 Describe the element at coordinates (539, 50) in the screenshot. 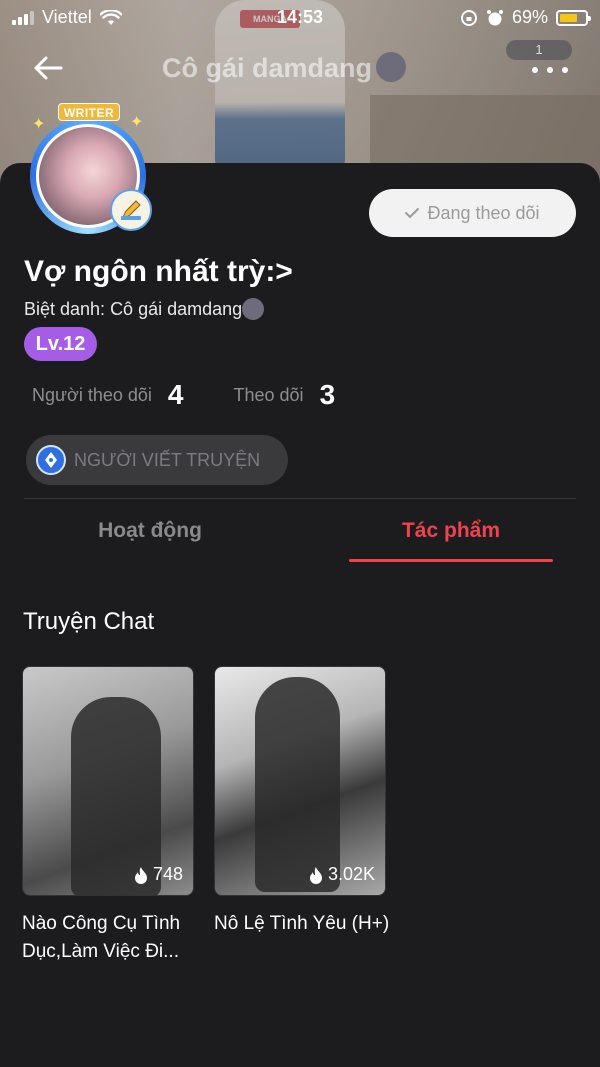

I see `notification-badge: 1` at that location.